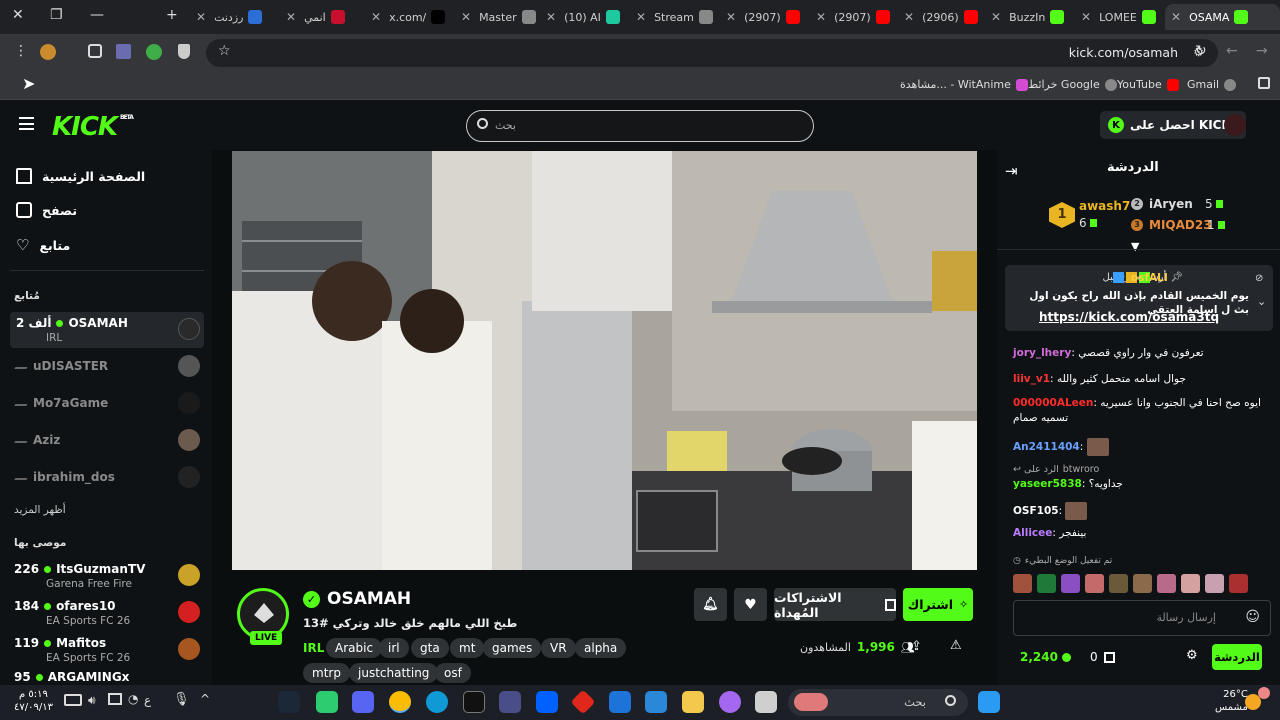 This screenshot has width=1280, height=720. Describe the element at coordinates (453, 673) in the screenshot. I see `tag-item: osf` at that location.